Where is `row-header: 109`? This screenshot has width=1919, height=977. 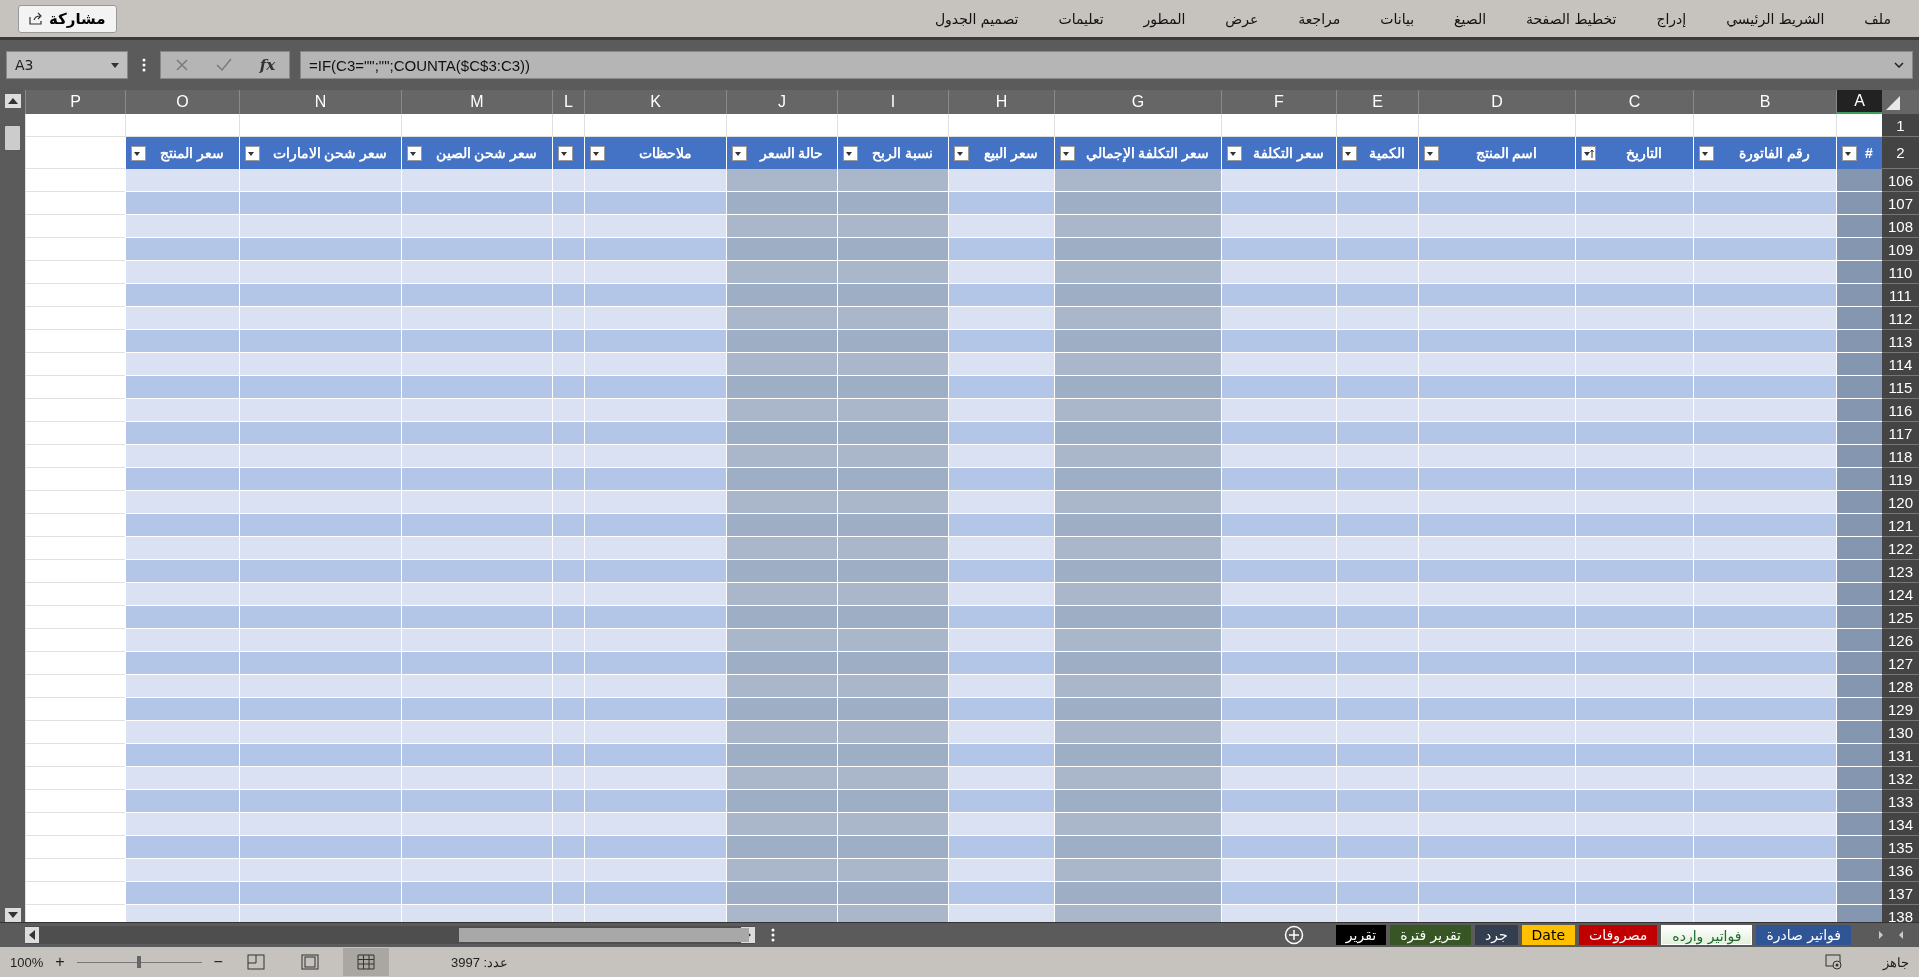 row-header: 109 is located at coordinates (1900, 249).